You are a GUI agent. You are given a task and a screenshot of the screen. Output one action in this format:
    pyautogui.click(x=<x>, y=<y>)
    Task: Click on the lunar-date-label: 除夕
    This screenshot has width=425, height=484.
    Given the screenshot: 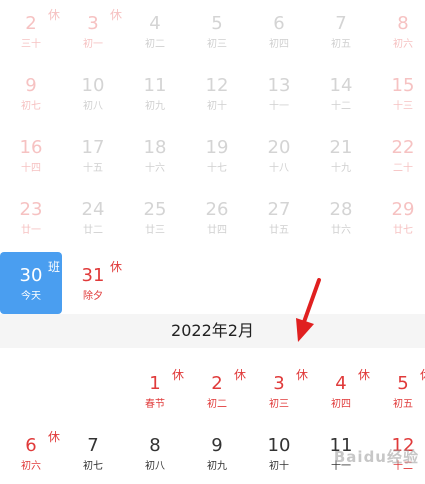 What is the action you would take?
    pyautogui.click(x=93, y=296)
    